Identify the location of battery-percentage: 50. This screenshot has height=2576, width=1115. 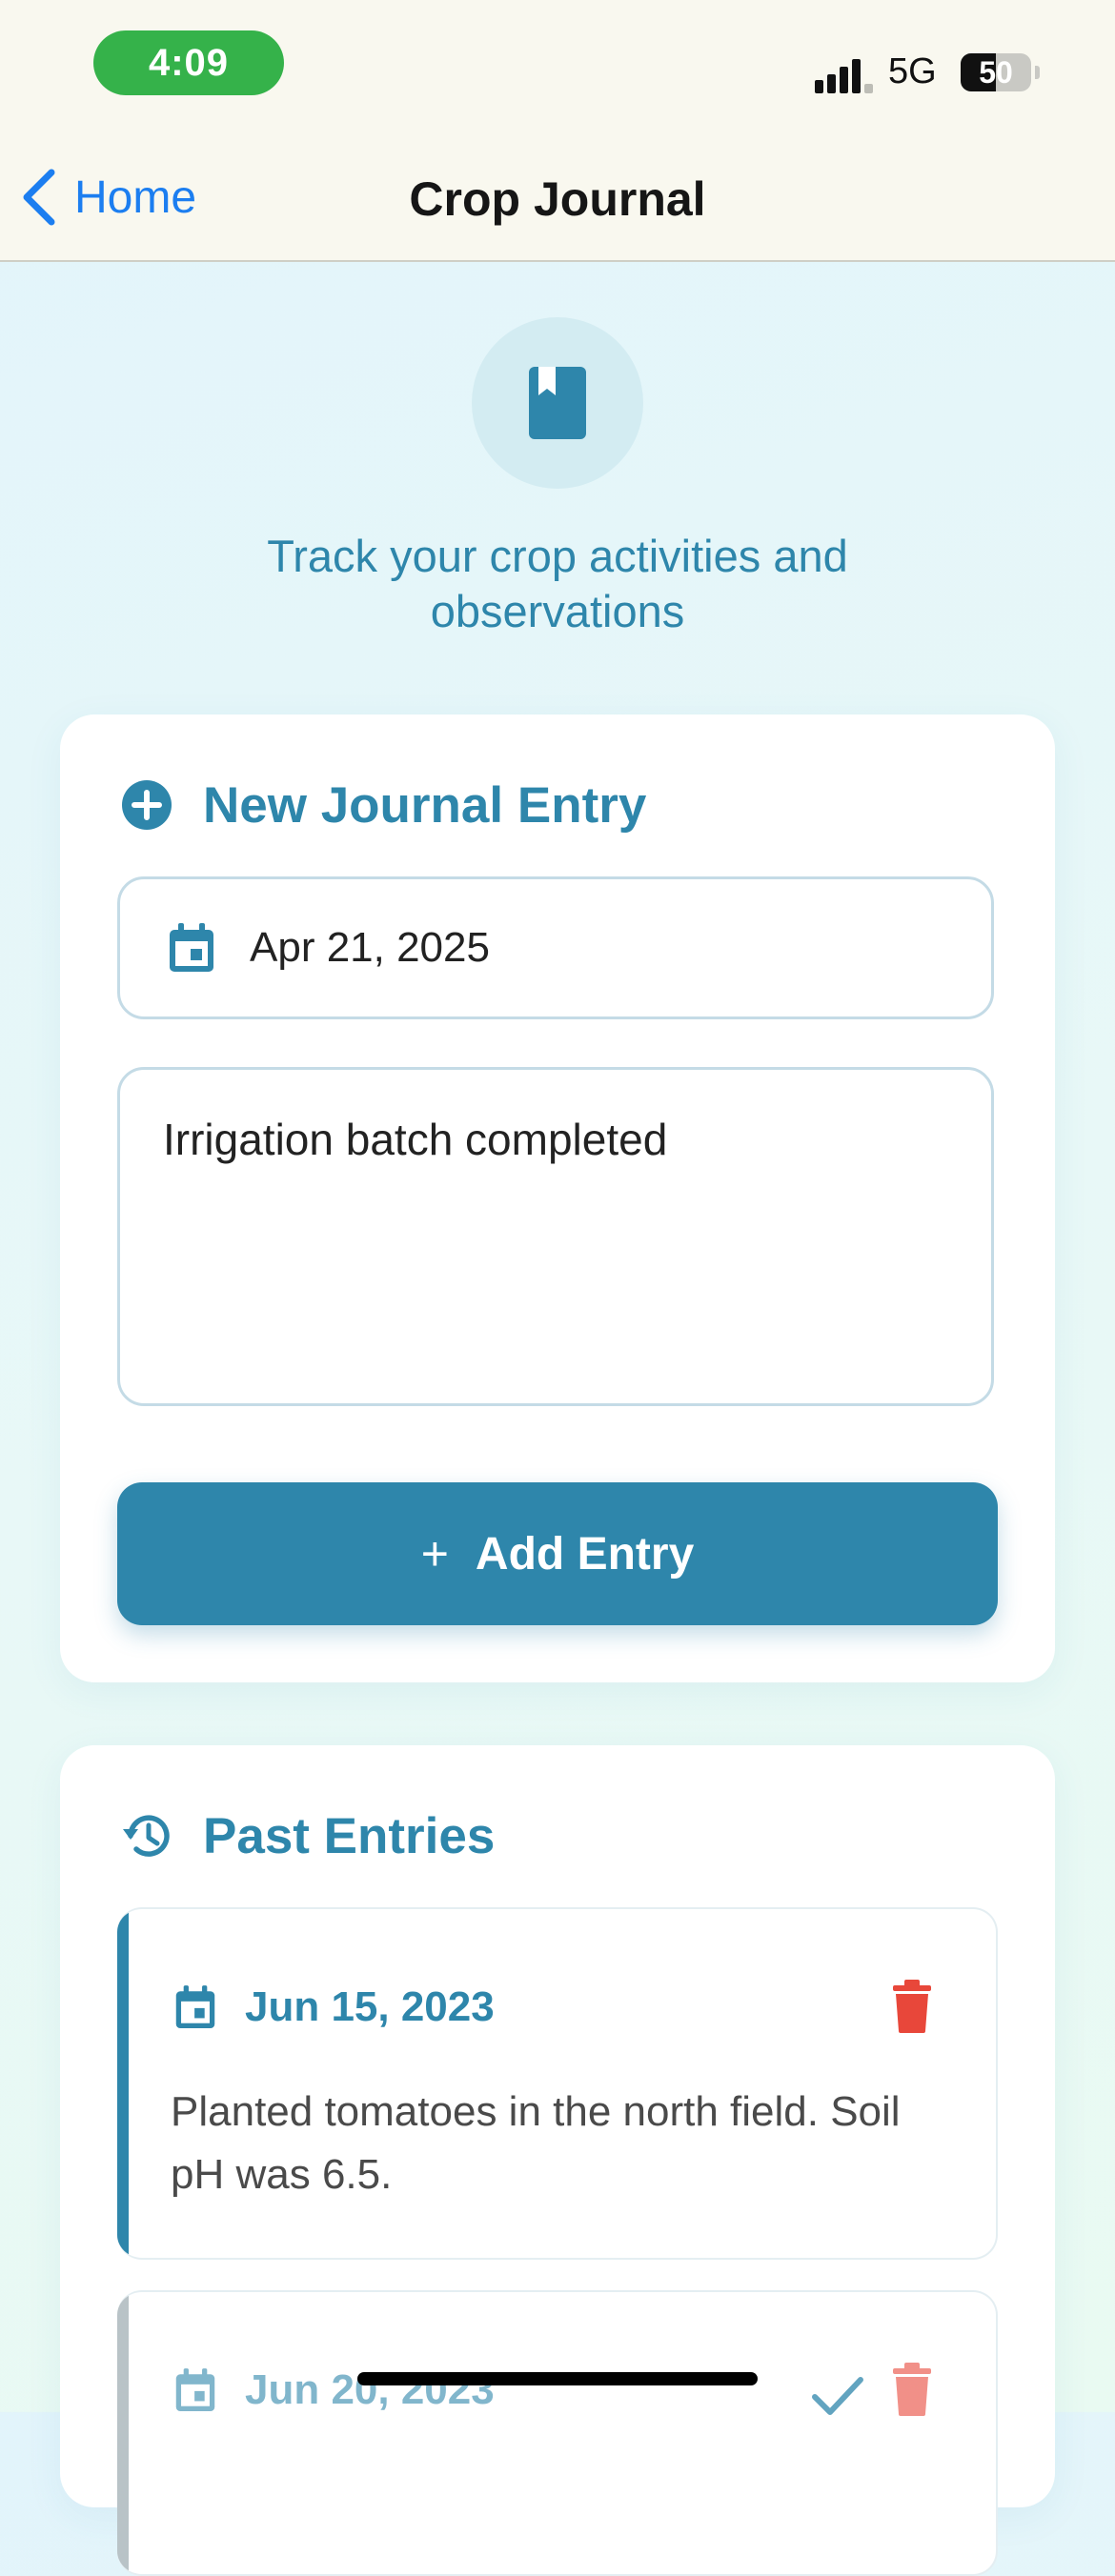
(996, 72).